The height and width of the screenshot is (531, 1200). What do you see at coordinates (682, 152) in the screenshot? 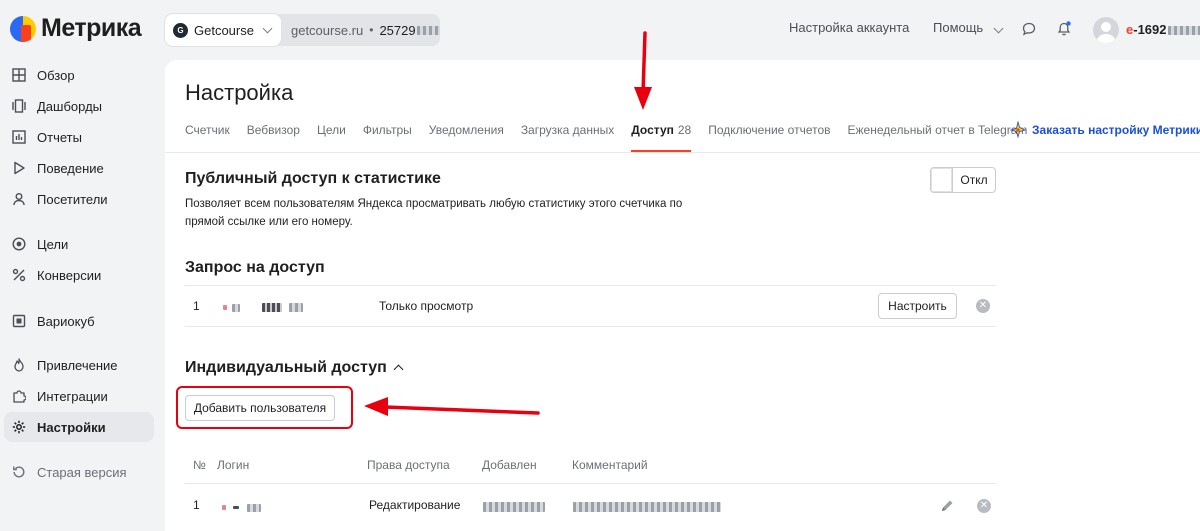
I see `tabs-divider` at bounding box center [682, 152].